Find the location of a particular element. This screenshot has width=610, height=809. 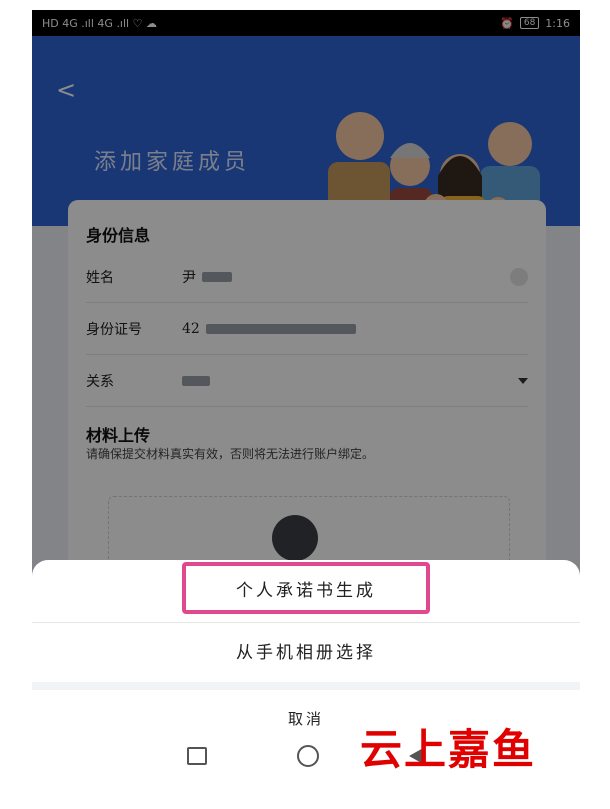

home-icon is located at coordinates (308, 756).